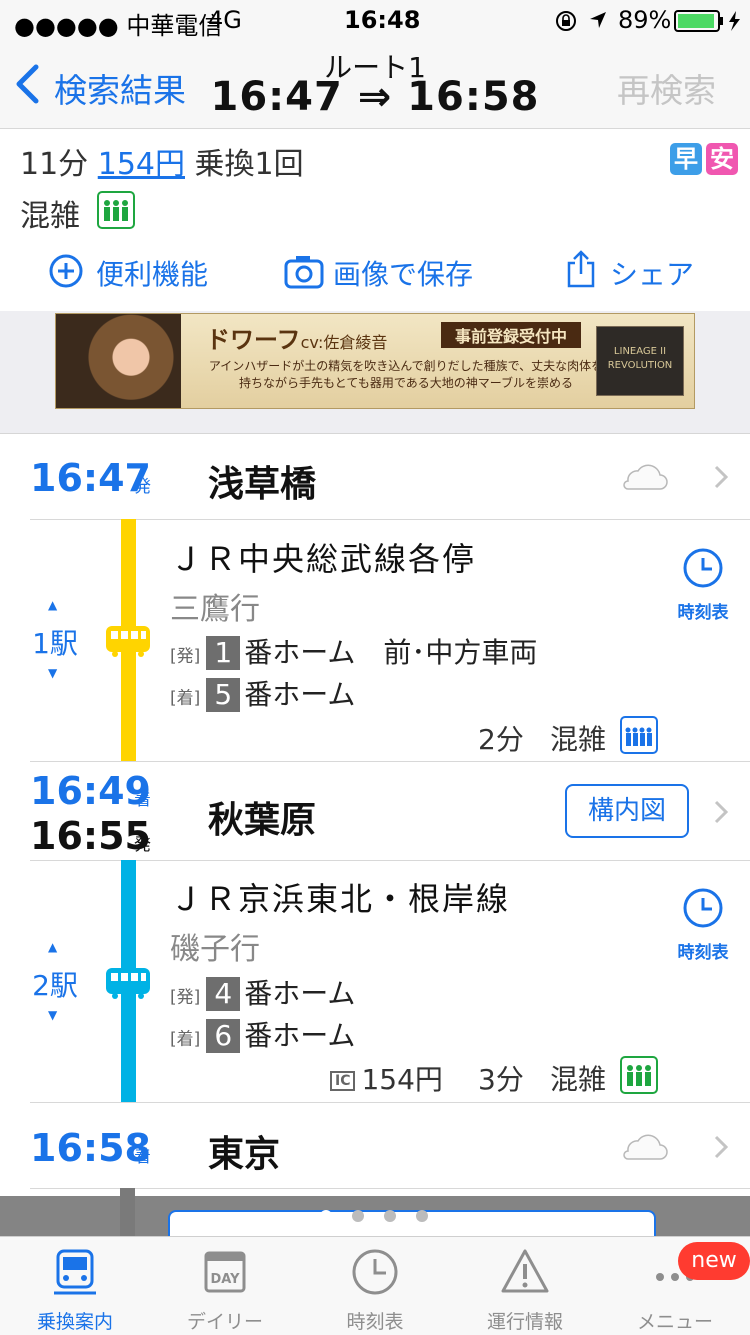  What do you see at coordinates (244, 1154) in the screenshot?
I see `end-station: 東京` at bounding box center [244, 1154].